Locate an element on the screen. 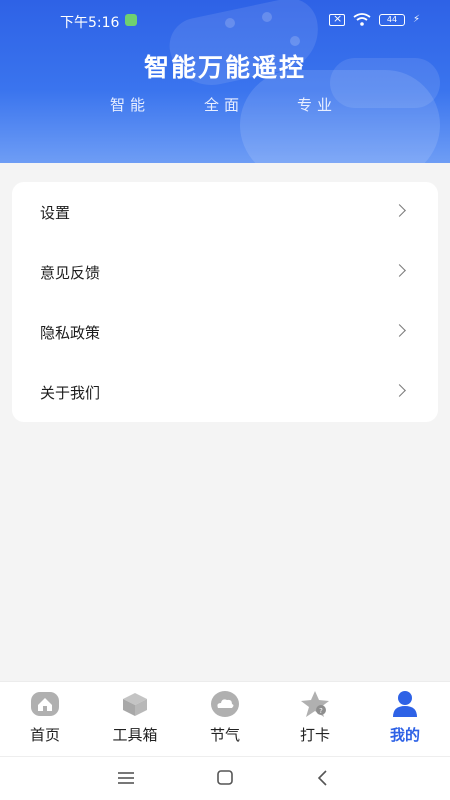  star-icon: ? is located at coordinates (315, 704).